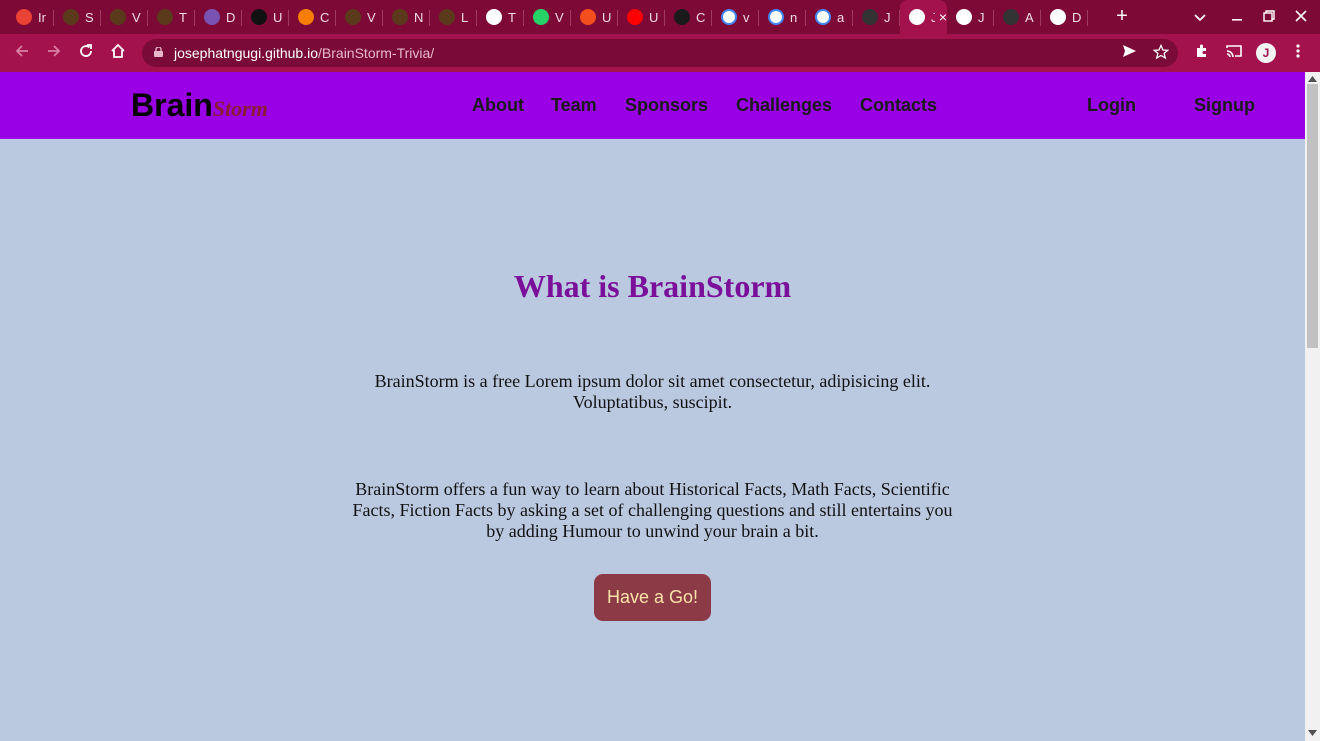 Image resolution: width=1320 pixels, height=741 pixels. I want to click on browser-tab: n, so click(782, 17).